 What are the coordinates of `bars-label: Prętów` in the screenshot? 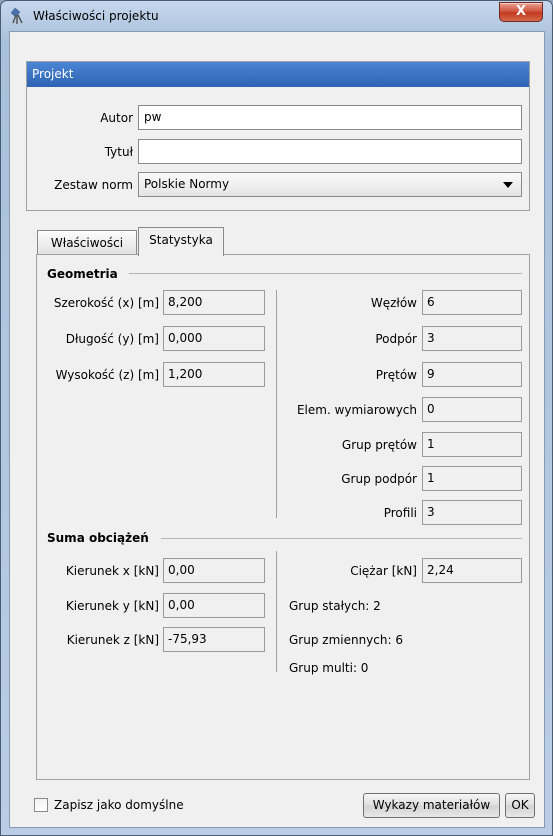 It's located at (396, 375).